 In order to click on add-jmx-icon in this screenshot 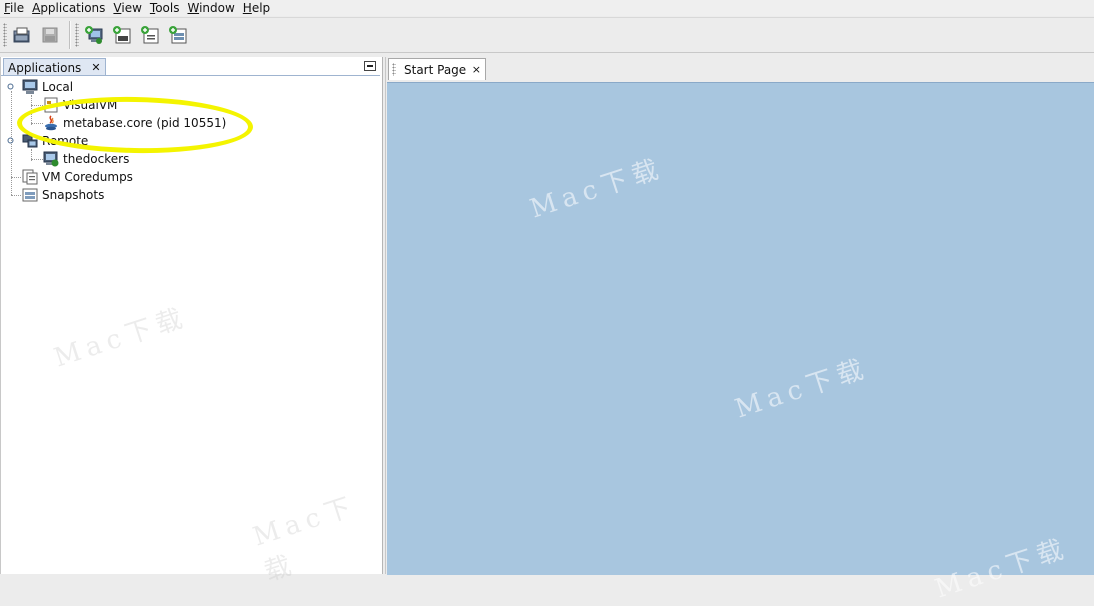, I will do `click(122, 35)`.